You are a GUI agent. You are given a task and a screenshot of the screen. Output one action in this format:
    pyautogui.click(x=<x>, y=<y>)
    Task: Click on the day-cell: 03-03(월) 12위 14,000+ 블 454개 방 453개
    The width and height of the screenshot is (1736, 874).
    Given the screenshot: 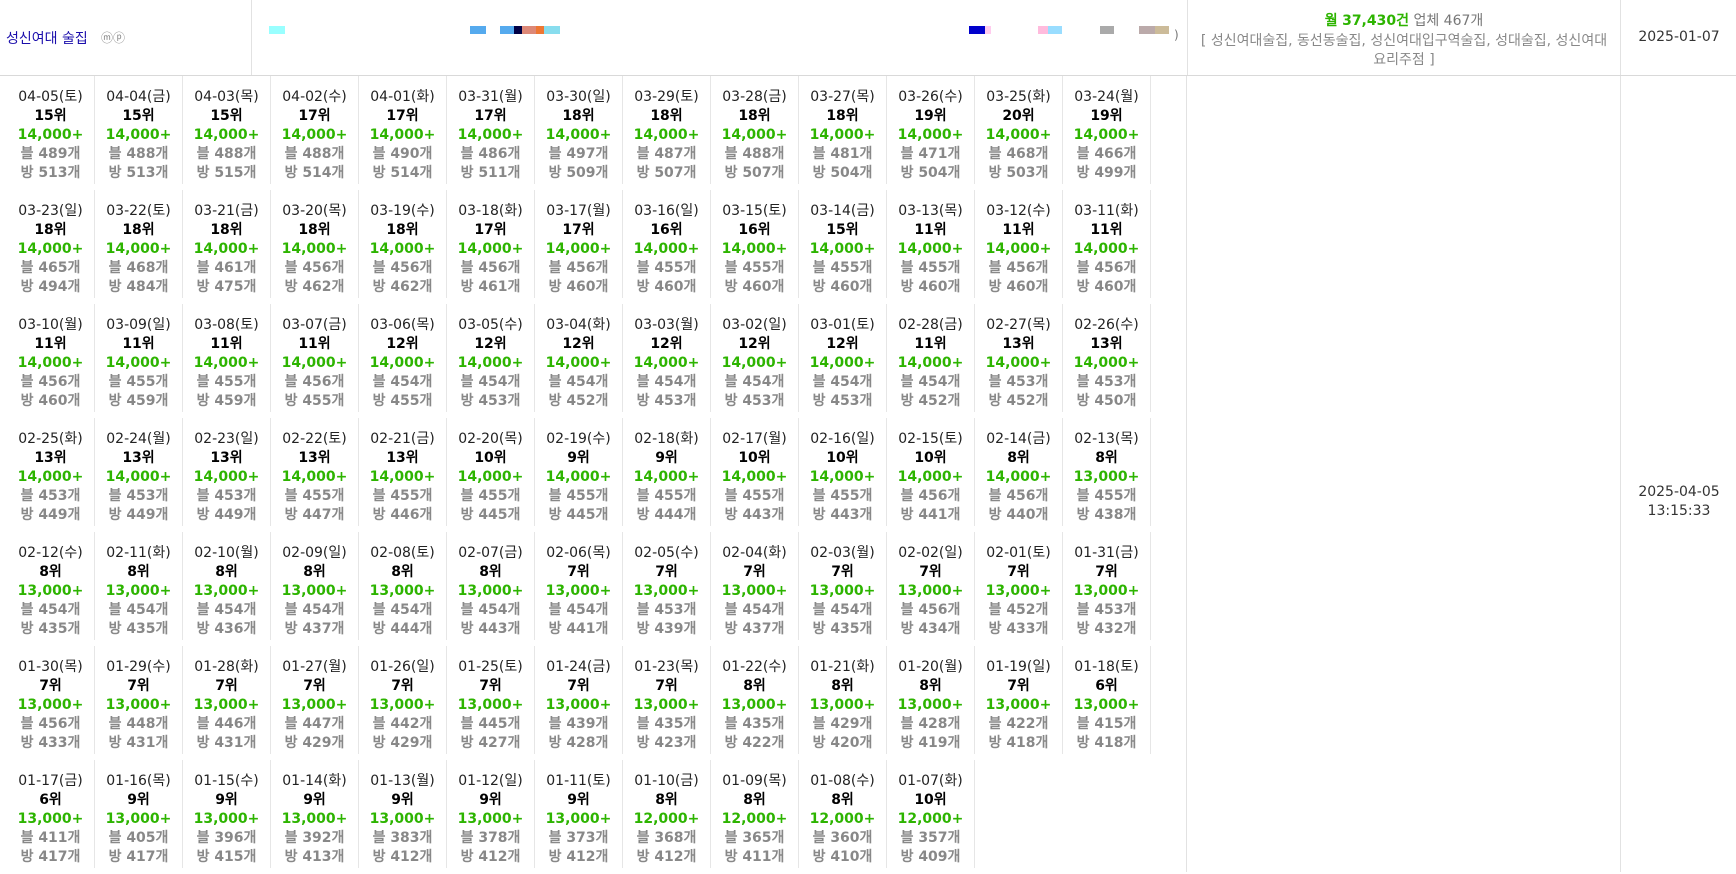 What is the action you would take?
    pyautogui.click(x=667, y=358)
    